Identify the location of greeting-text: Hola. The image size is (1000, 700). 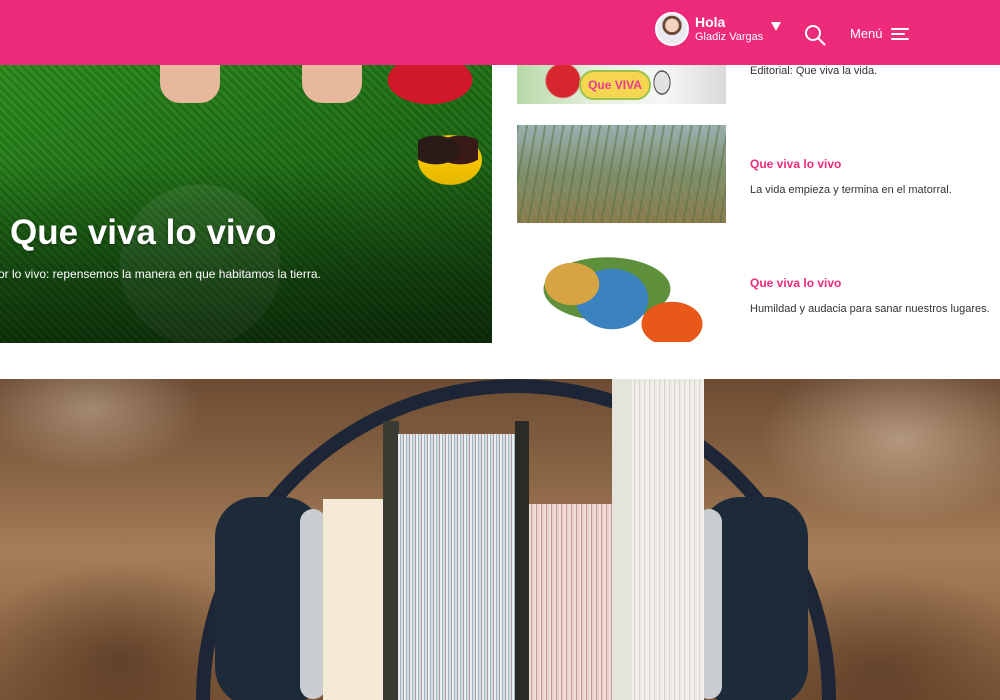
(710, 22).